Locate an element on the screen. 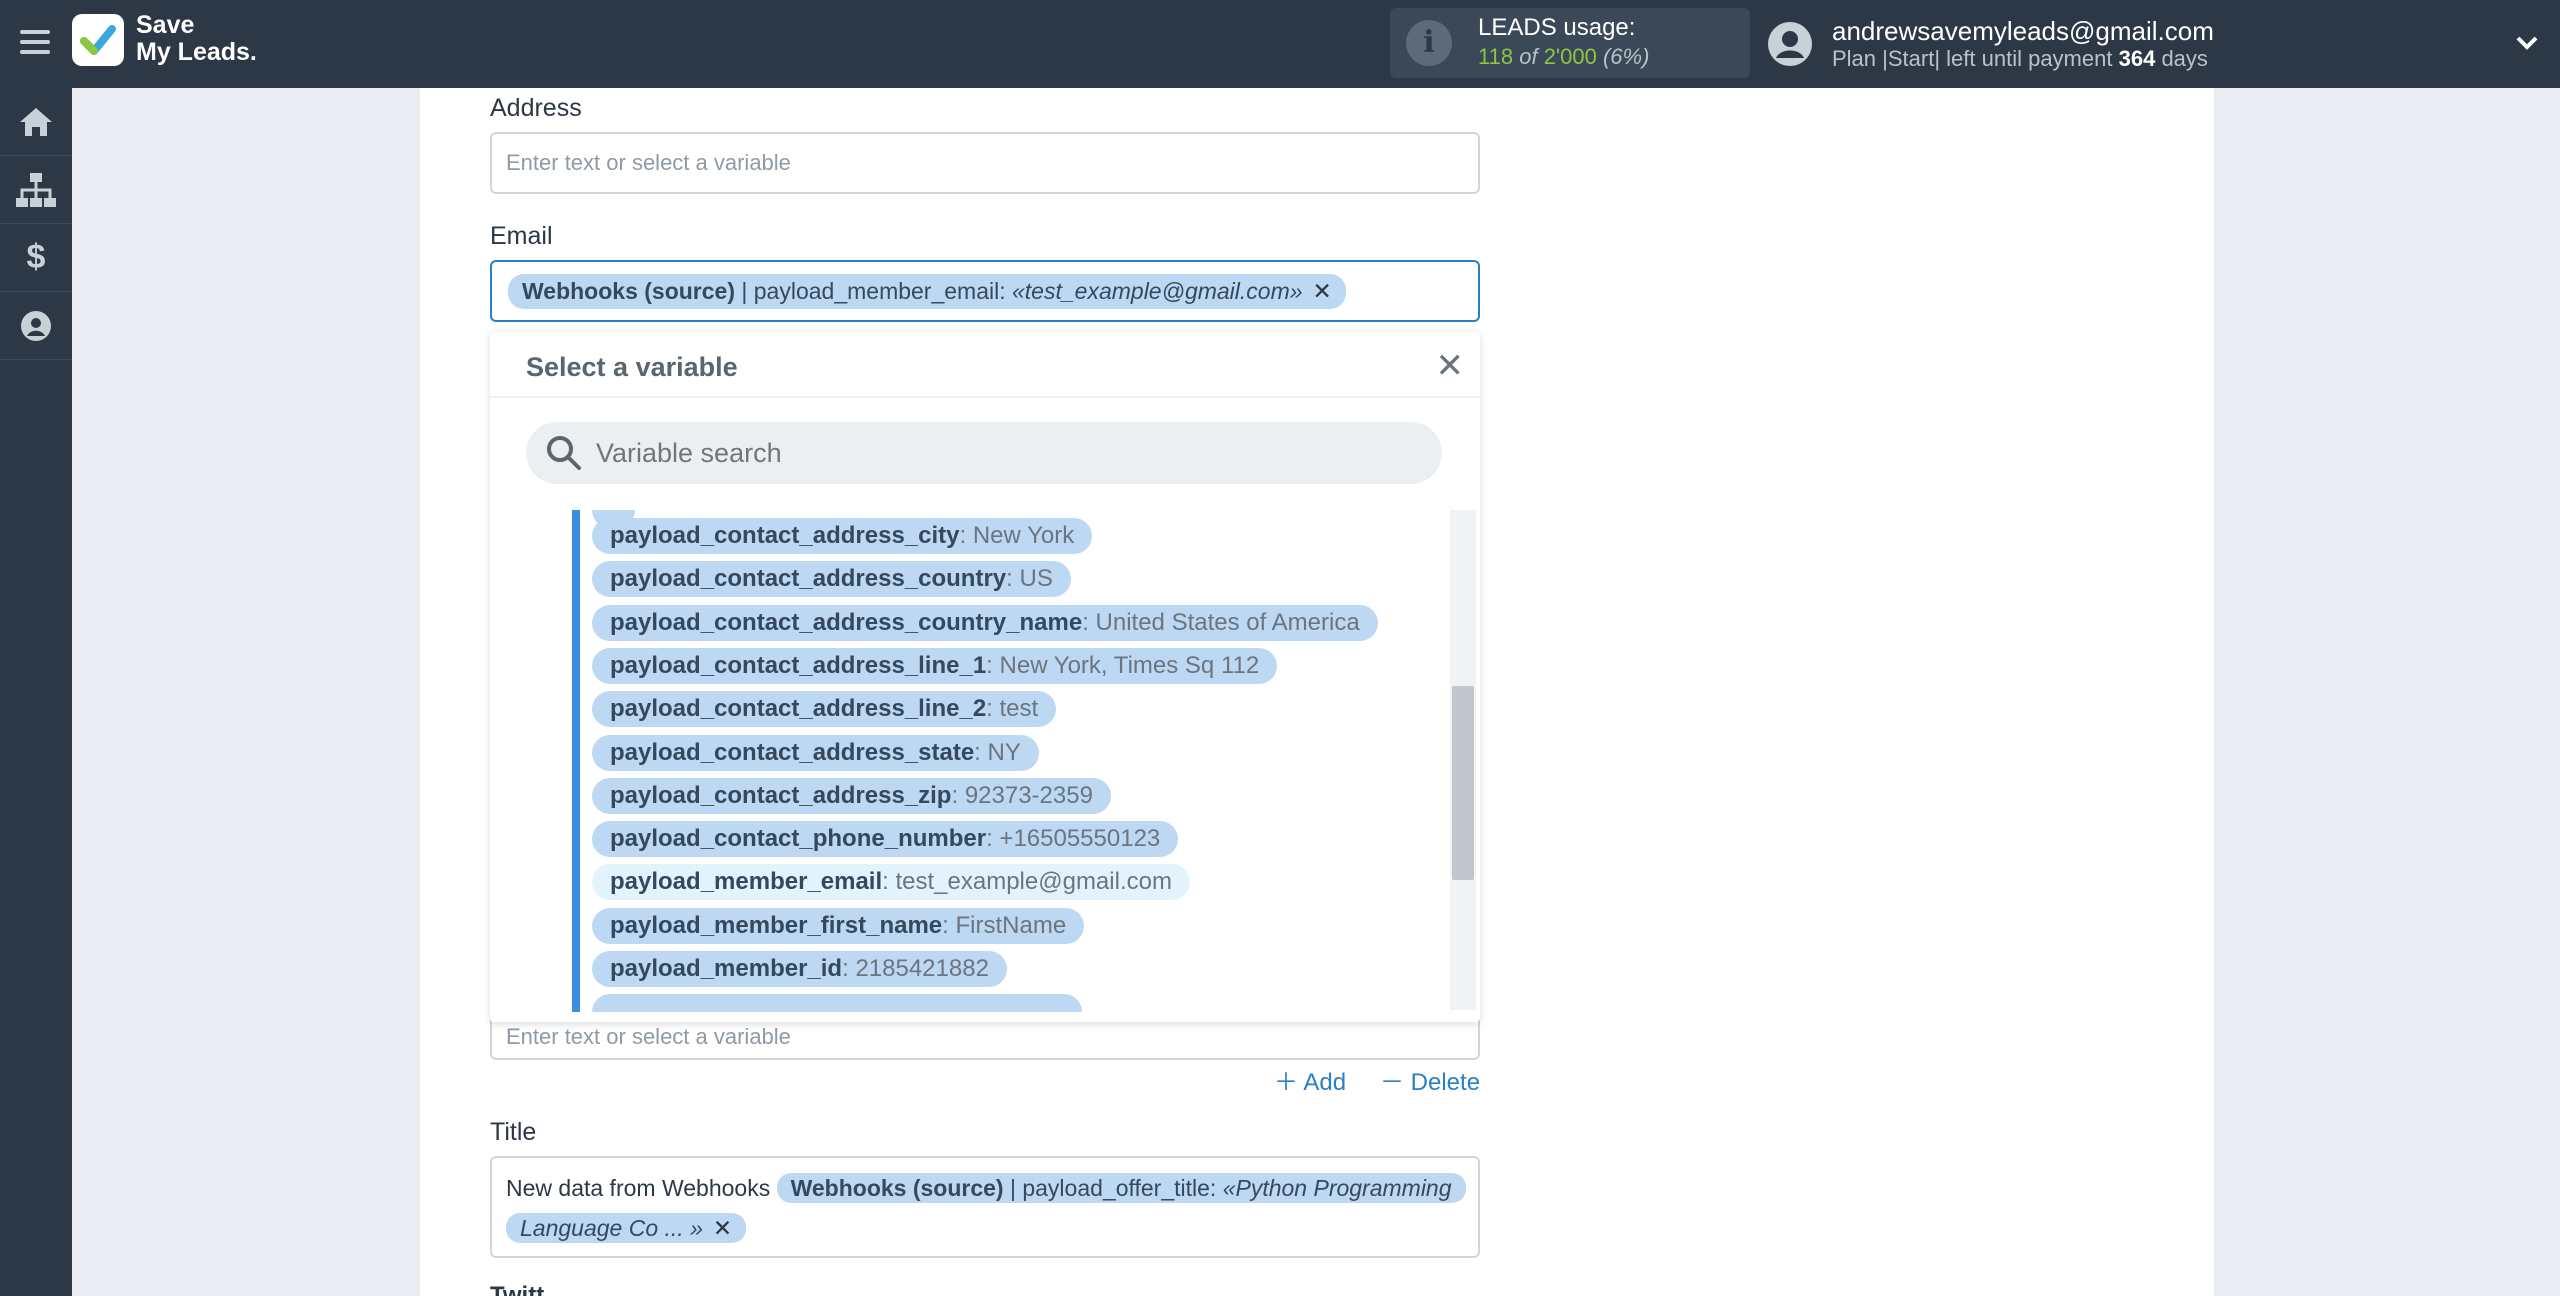 This screenshot has height=1296, width=2560. address-input: Enter text or select a variable is located at coordinates (985, 163).